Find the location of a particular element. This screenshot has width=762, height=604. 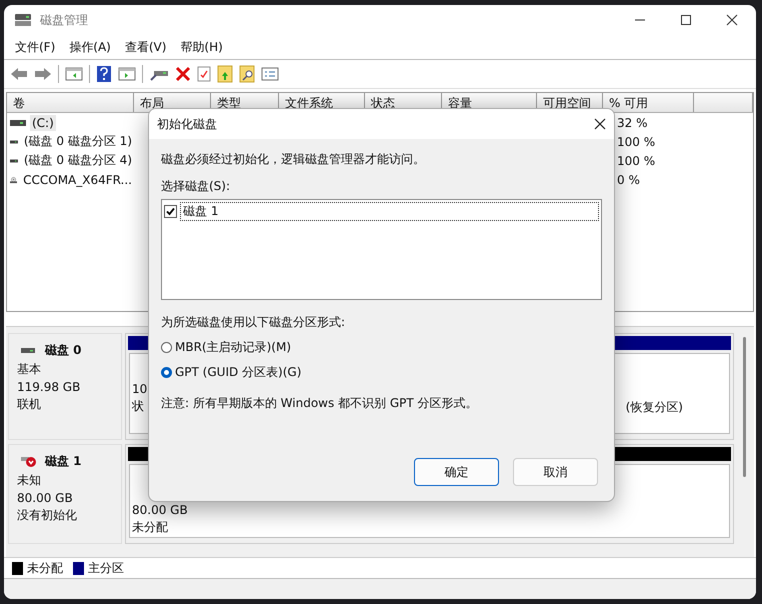

maximize-icon is located at coordinates (686, 20).